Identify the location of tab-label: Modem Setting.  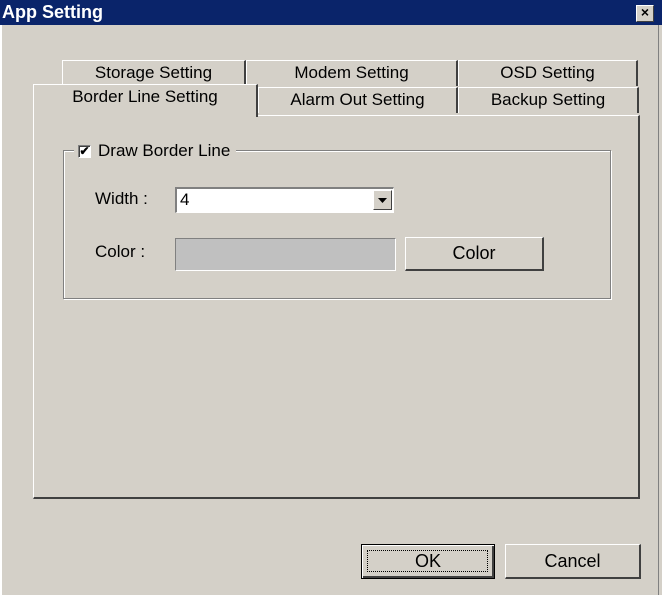
(351, 72).